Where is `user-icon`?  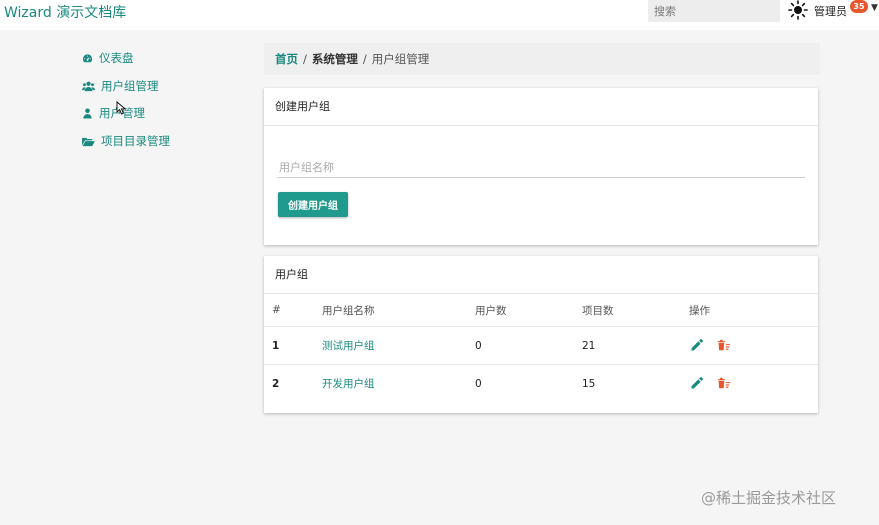
user-icon is located at coordinates (87, 113).